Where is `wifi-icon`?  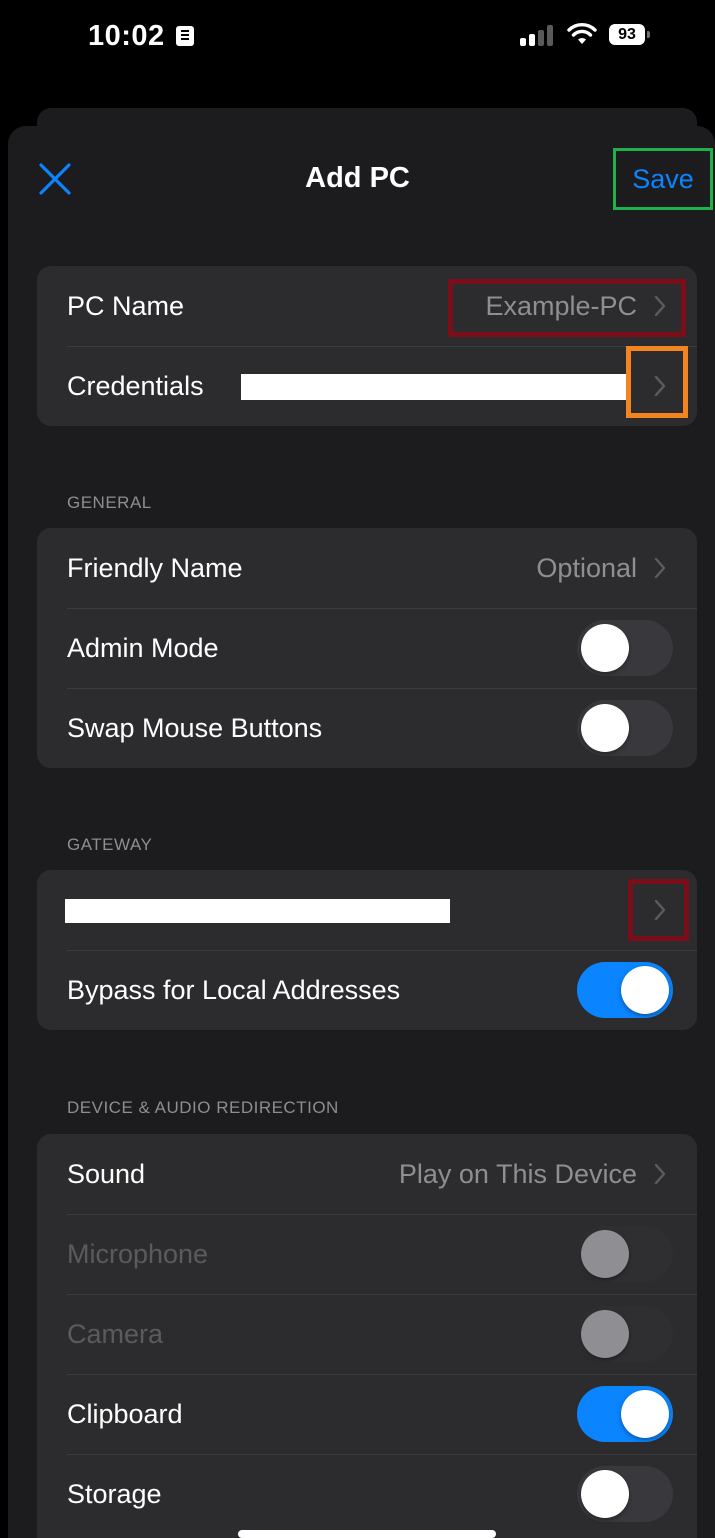 wifi-icon is located at coordinates (582, 33).